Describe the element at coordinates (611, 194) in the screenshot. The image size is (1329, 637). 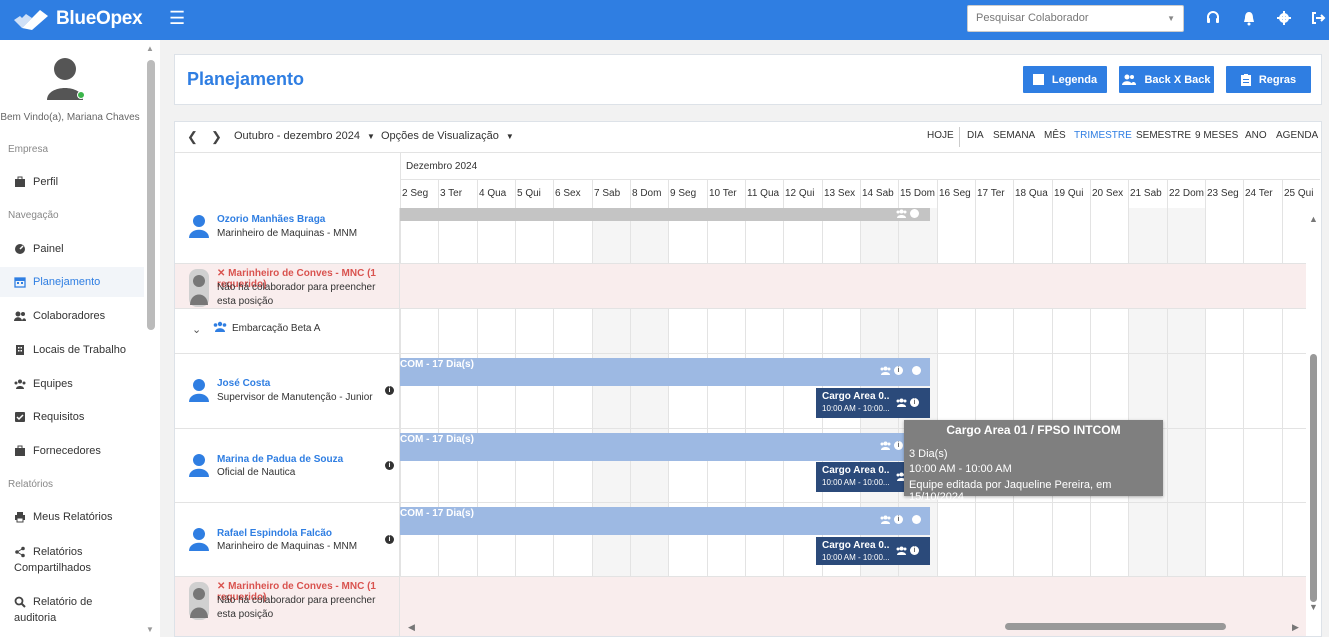
I see `day-header: 7 Sab` at that location.